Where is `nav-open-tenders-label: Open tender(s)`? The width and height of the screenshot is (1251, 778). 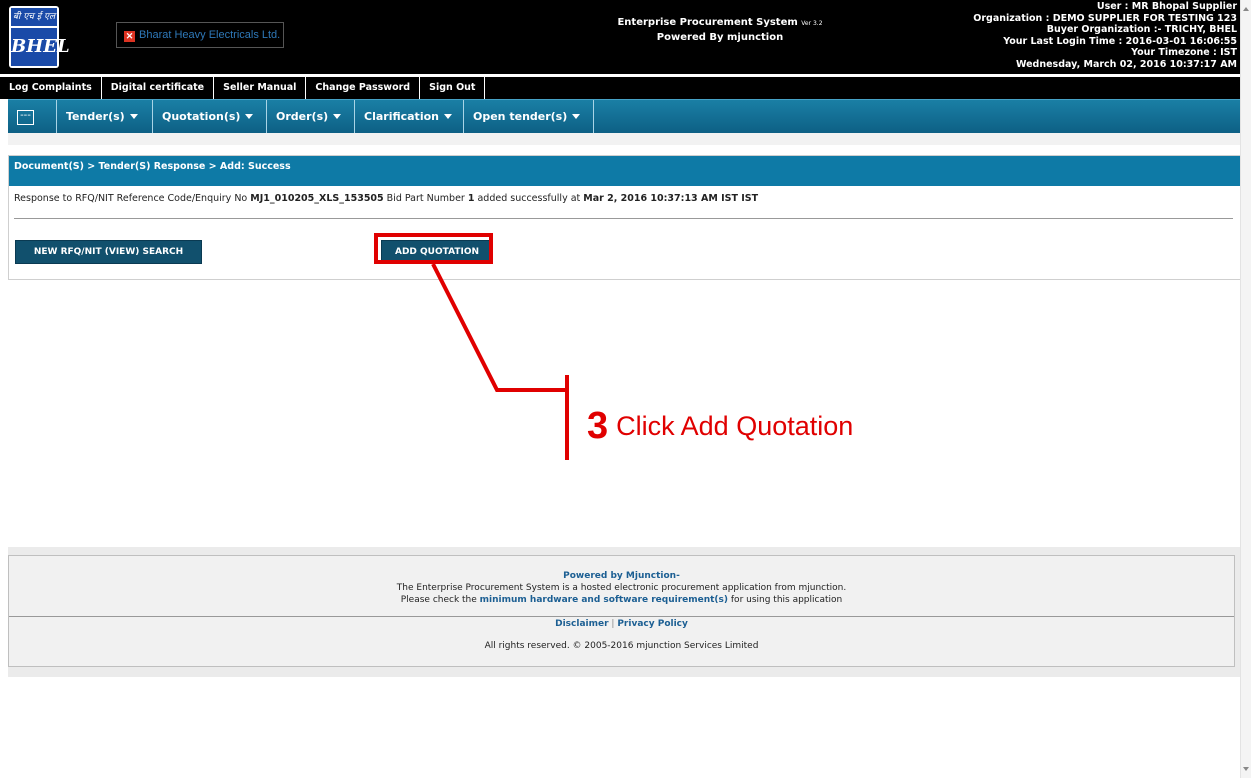
nav-open-tenders-label: Open tender(s) is located at coordinates (520, 116).